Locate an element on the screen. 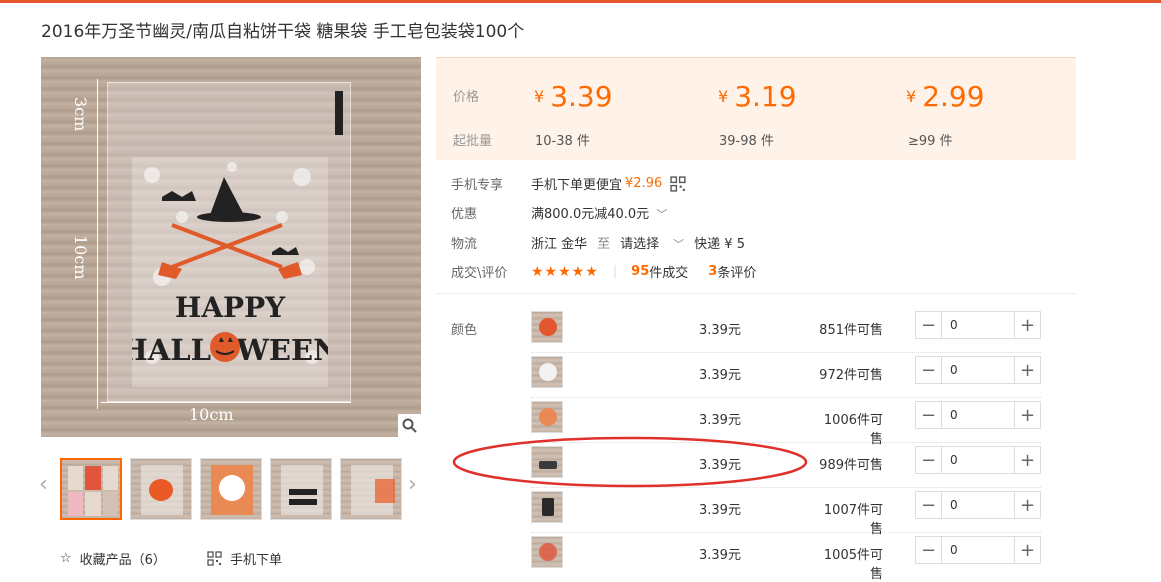  price-tier-3: ¥2.99 is located at coordinates (945, 96).